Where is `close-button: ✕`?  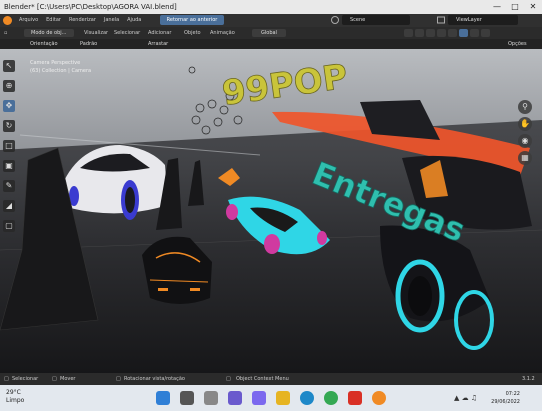
close-button: ✕ is located at coordinates (533, 7).